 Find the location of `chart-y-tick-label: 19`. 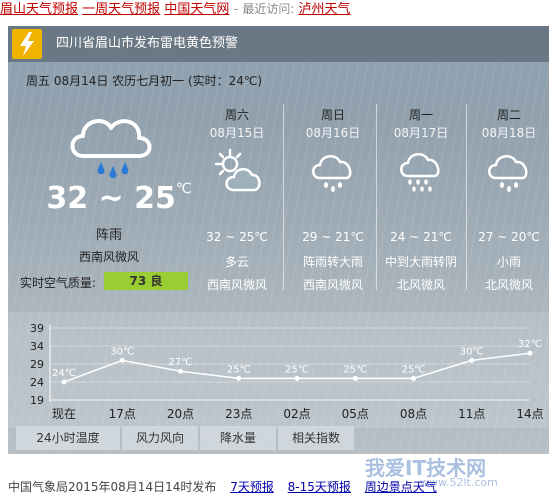

chart-y-tick-label: 19 is located at coordinates (37, 400).